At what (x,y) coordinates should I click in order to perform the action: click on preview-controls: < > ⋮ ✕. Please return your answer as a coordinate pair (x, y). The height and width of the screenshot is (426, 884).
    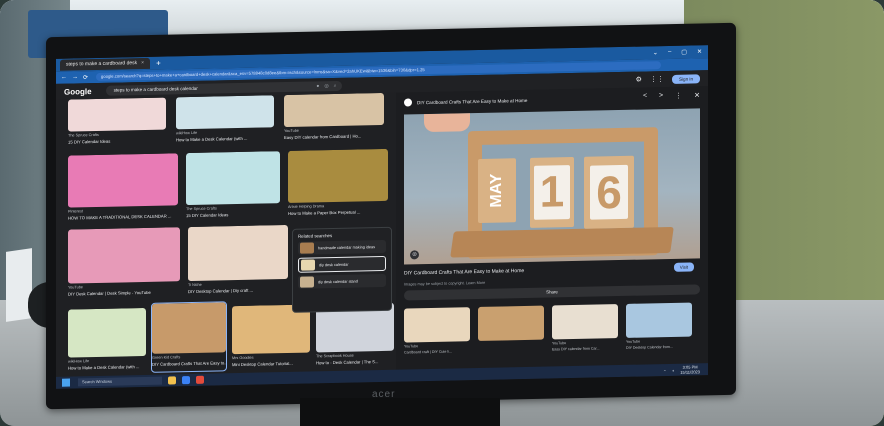
    Looking at the image, I should click on (671, 95).